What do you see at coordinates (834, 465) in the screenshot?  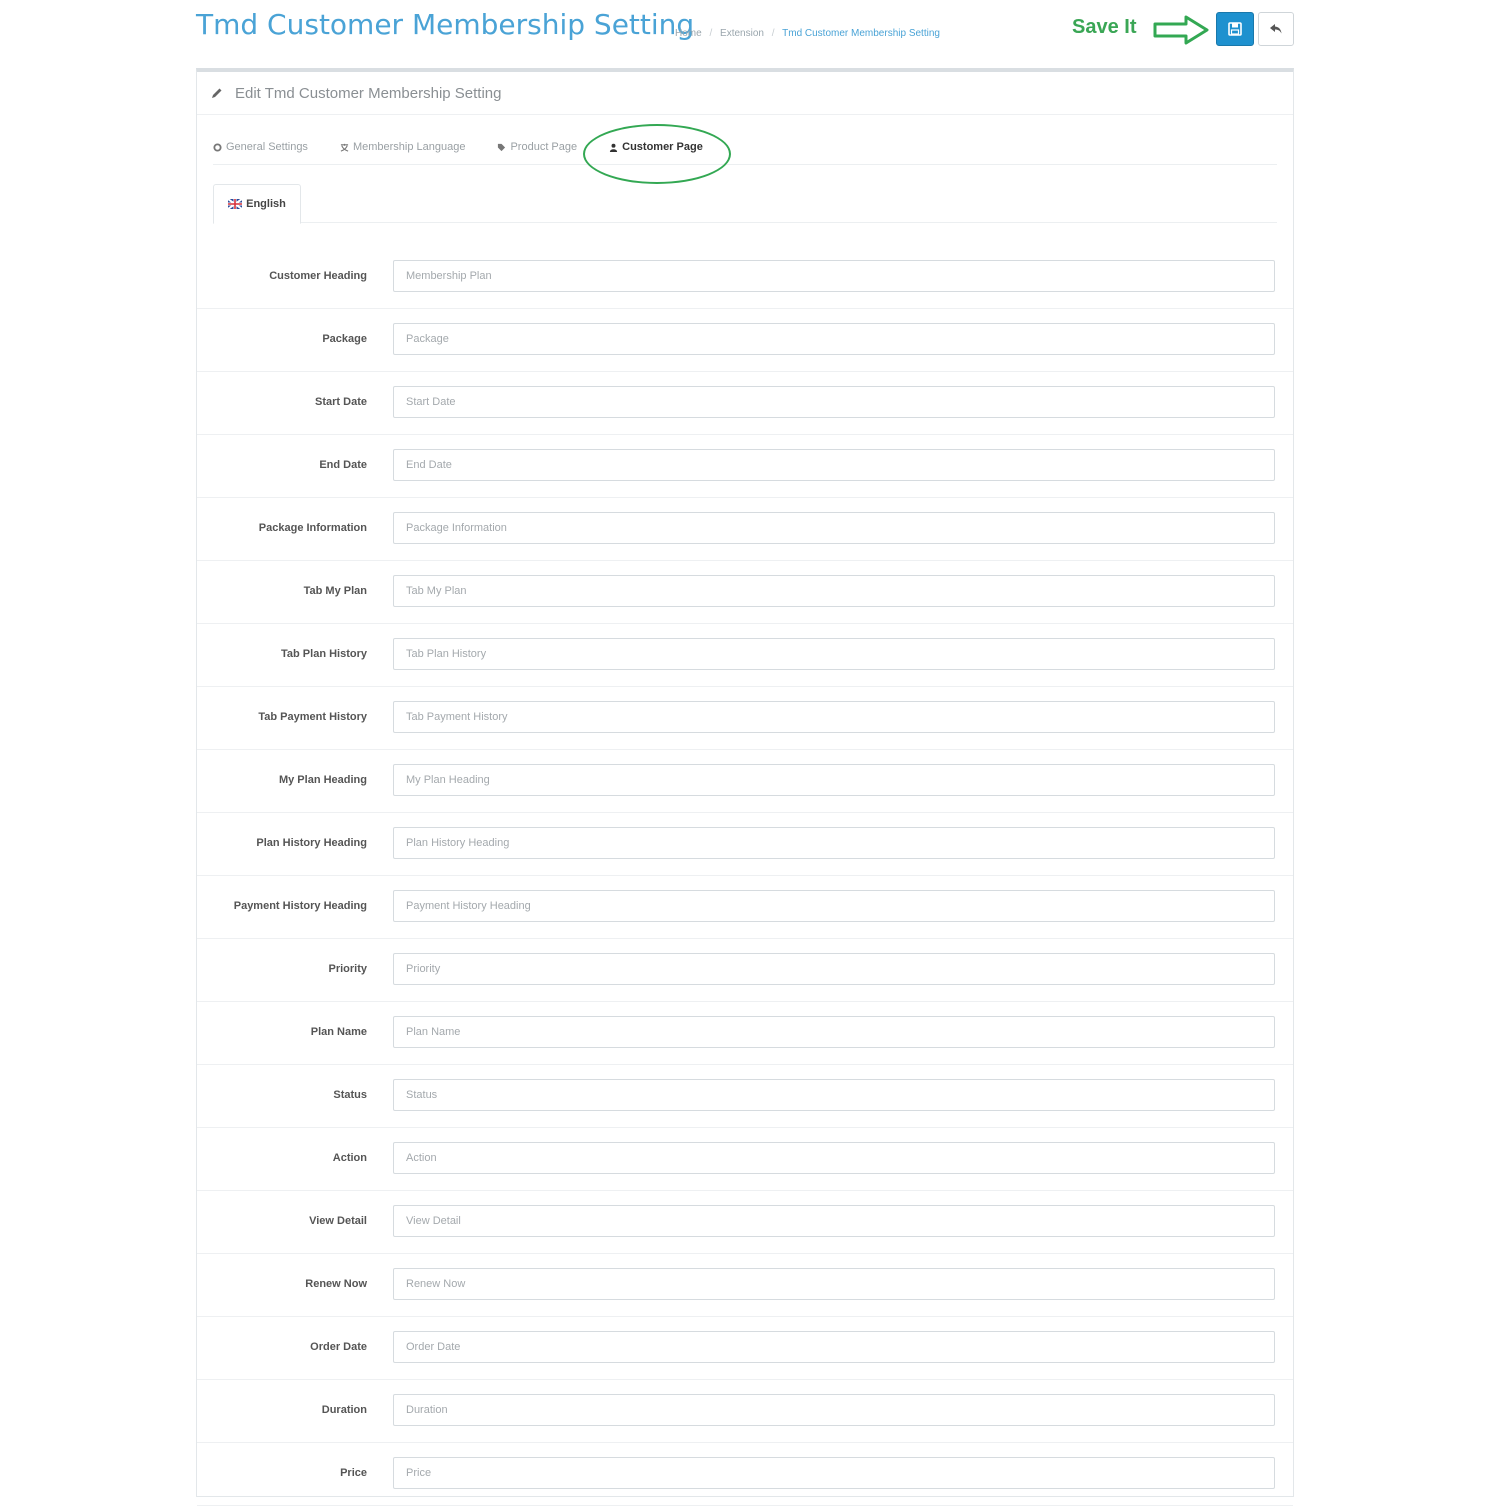 I see `end-date-input` at bounding box center [834, 465].